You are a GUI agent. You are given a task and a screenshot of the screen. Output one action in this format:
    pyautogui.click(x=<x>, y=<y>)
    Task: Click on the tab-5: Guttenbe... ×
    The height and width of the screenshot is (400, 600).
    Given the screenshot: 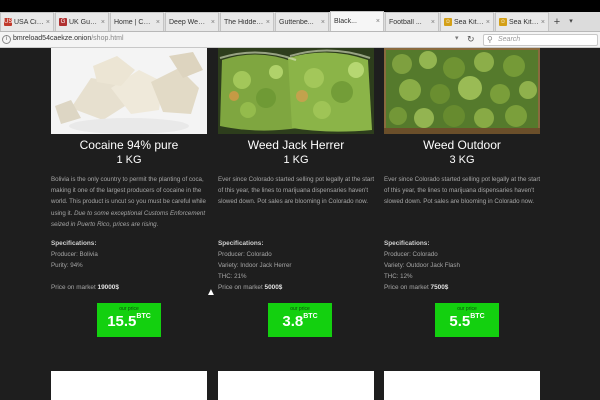 What is the action you would take?
    pyautogui.click(x=302, y=21)
    